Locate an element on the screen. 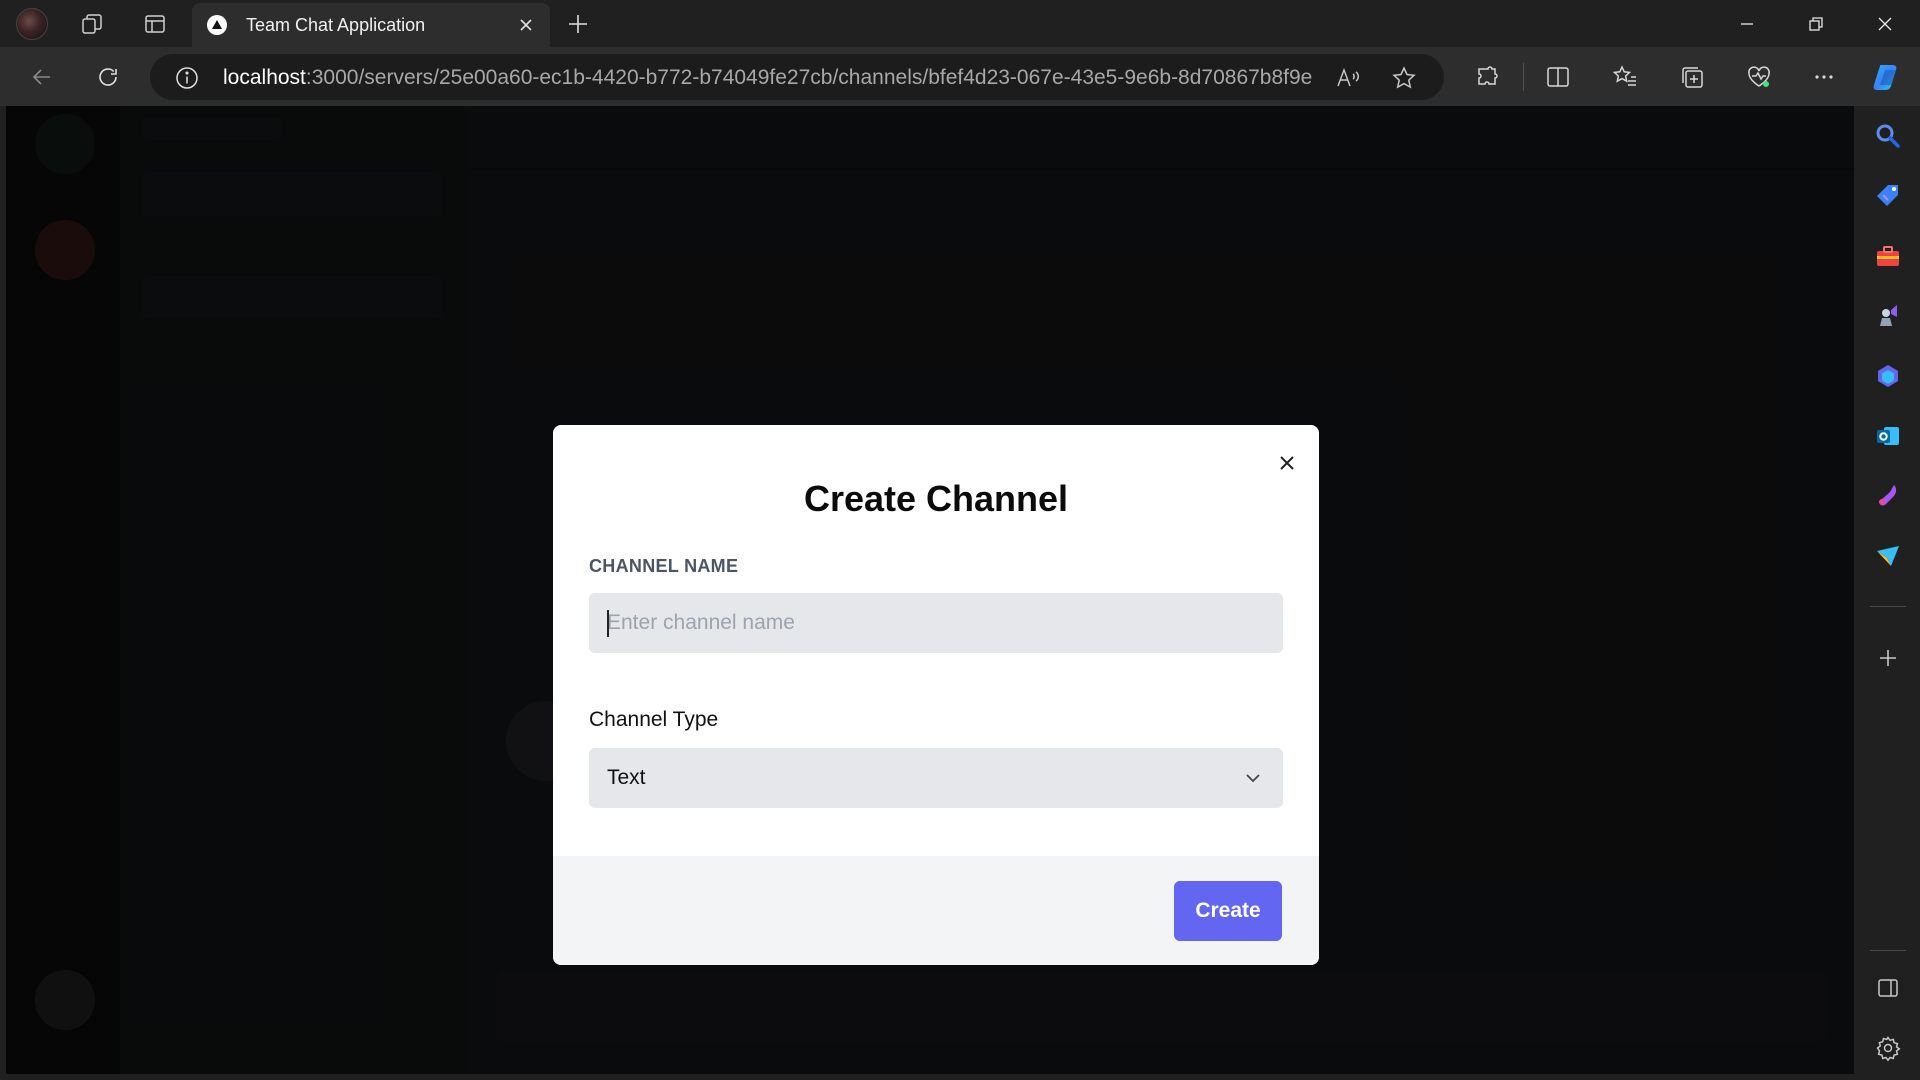  extensions-icon is located at coordinates (1488, 77).